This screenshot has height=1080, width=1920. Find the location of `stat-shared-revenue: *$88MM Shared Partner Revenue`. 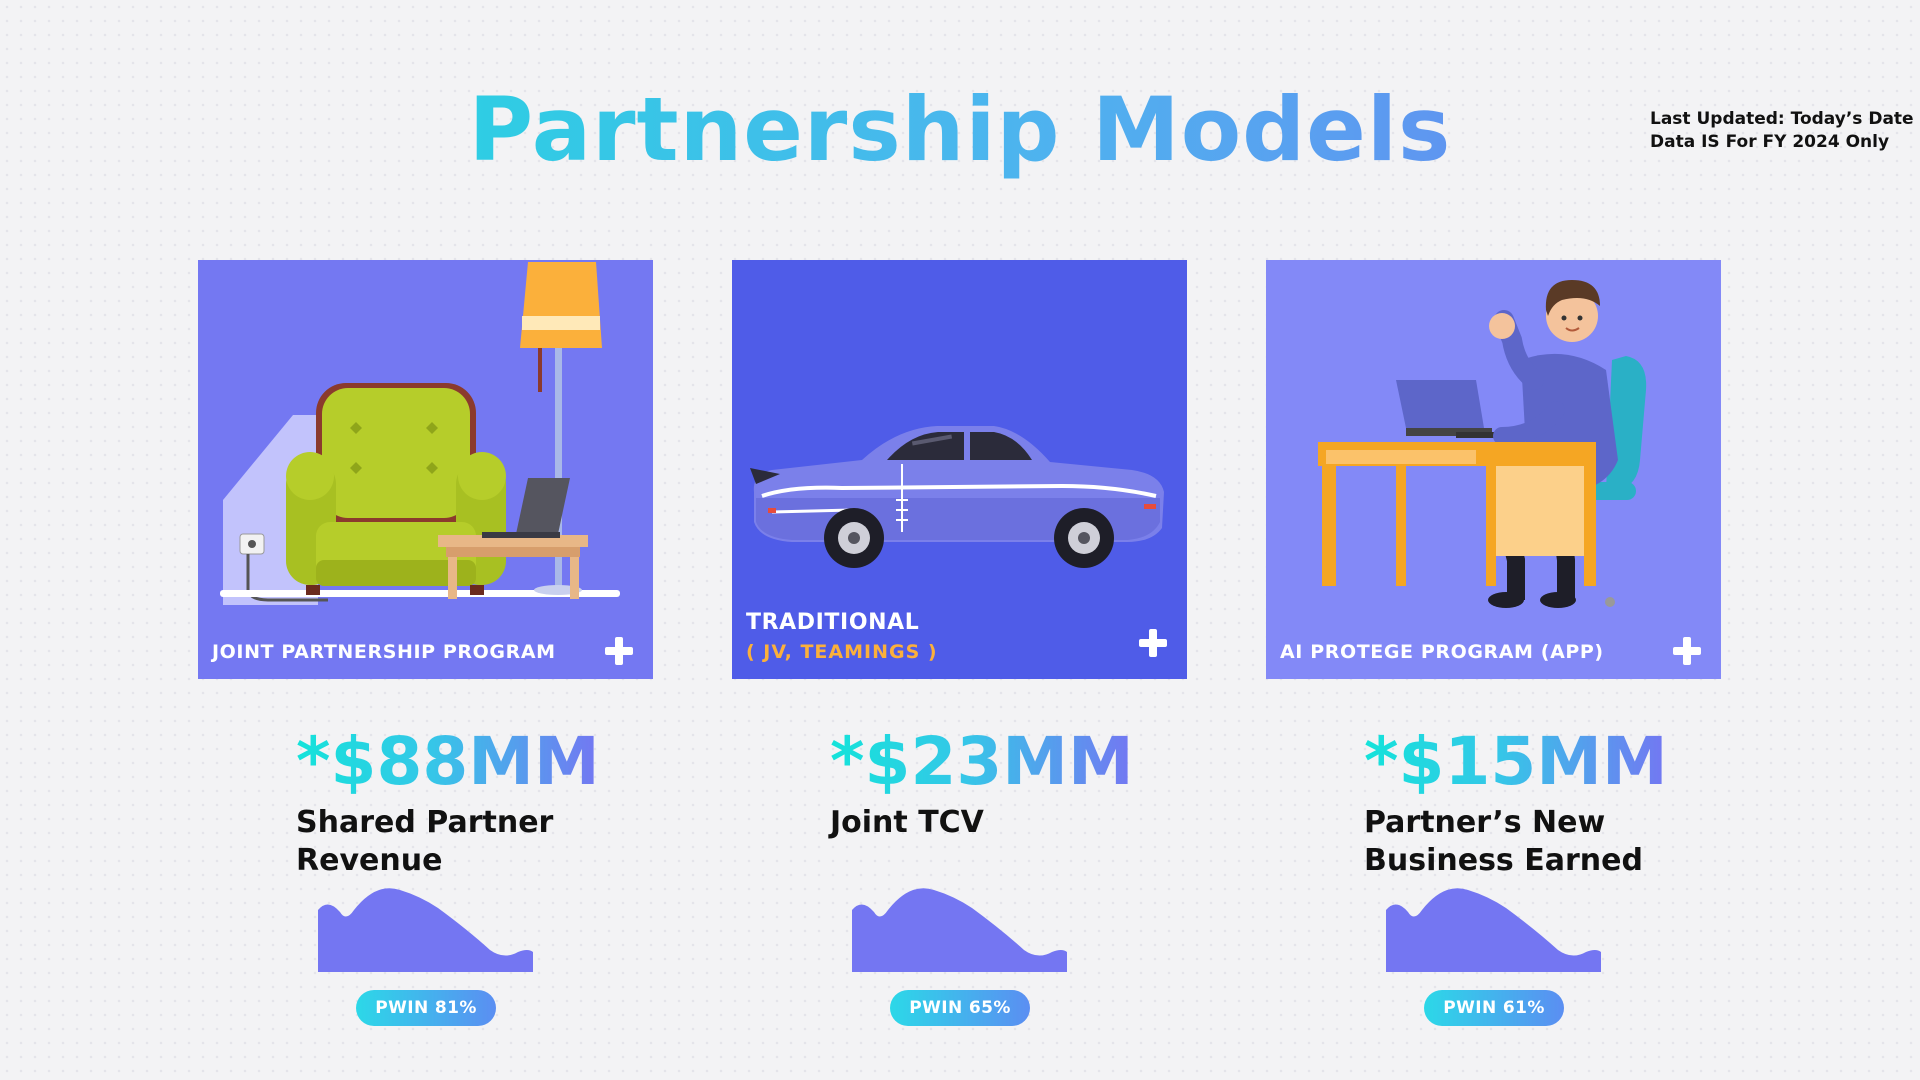

stat-shared-revenue: *$88MM Shared Partner Revenue is located at coordinates (506, 801).